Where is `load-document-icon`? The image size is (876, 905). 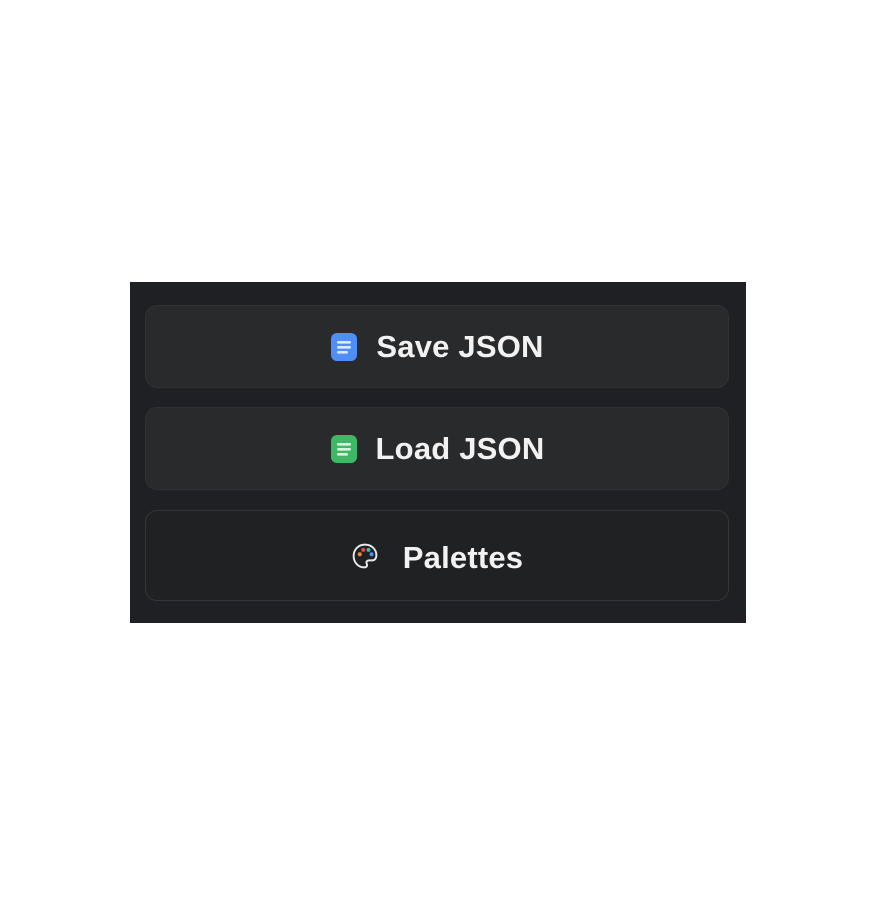
load-document-icon is located at coordinates (344, 448).